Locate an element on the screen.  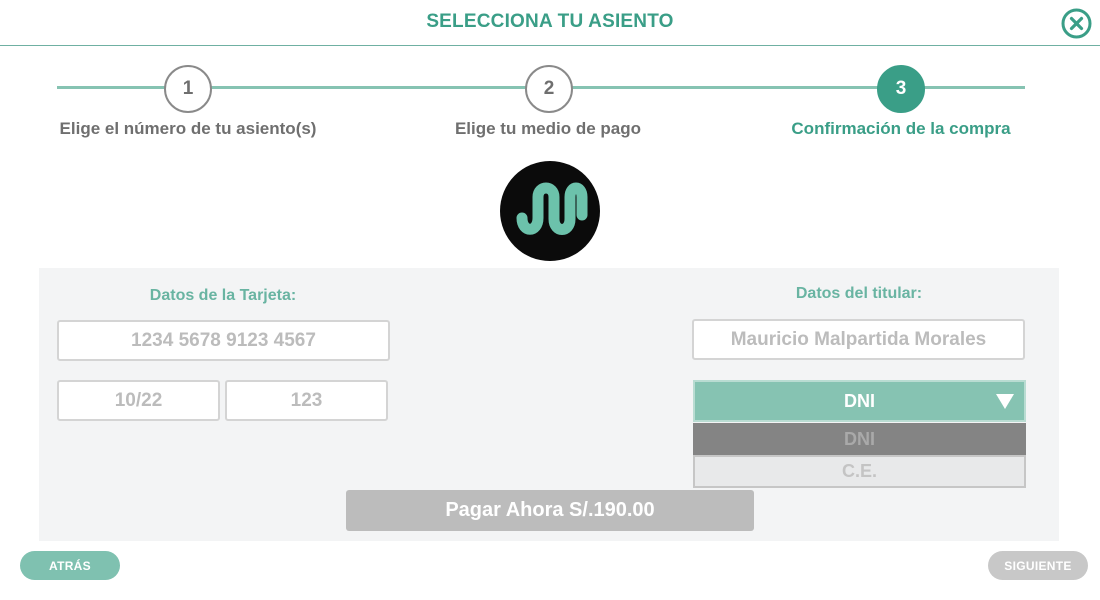
step-1-label: Elige el número de tu asiento(s) is located at coordinates (188, 128).